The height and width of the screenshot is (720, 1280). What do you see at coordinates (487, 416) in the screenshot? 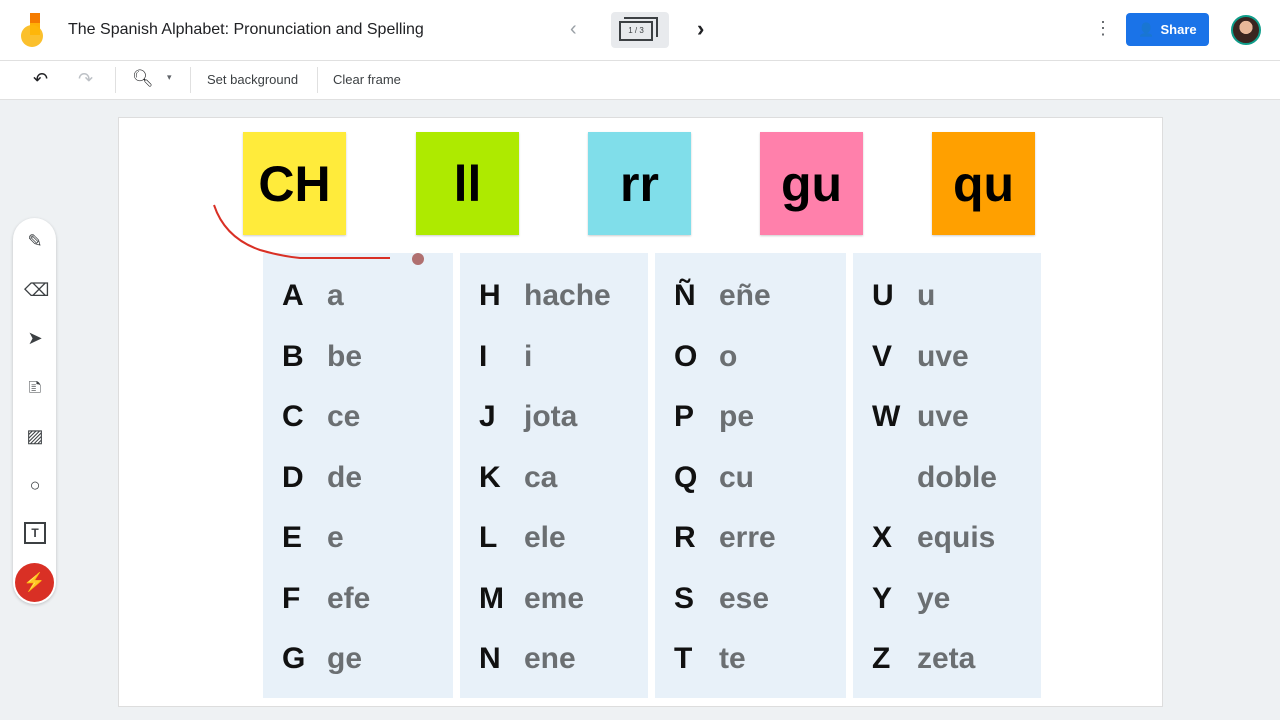
I see `letter: J` at bounding box center [487, 416].